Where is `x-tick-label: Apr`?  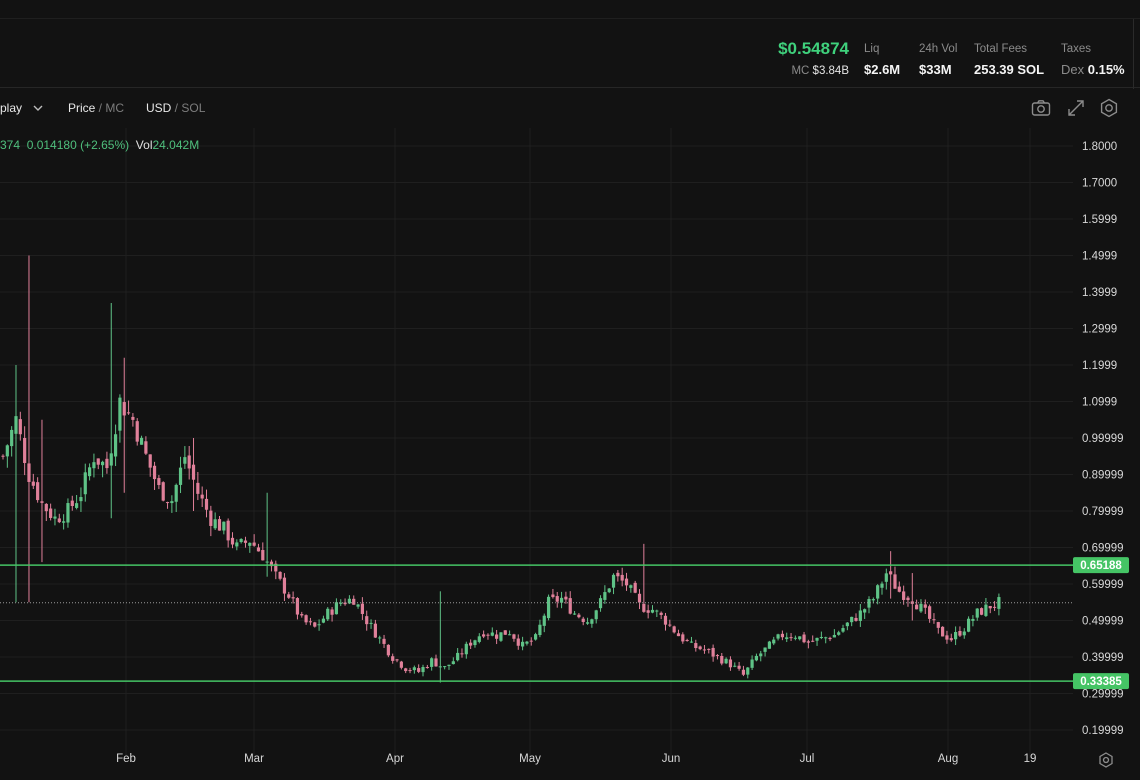
x-tick-label: Apr is located at coordinates (395, 759).